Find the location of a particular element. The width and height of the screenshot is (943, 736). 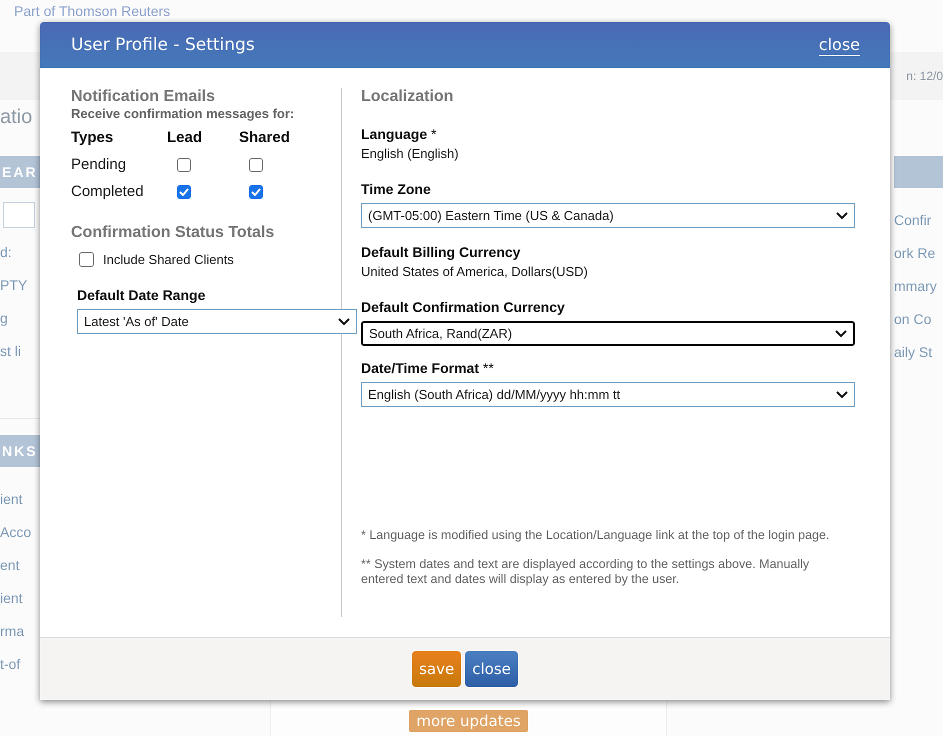

dialog-title: User Profile - Settings is located at coordinates (163, 45).